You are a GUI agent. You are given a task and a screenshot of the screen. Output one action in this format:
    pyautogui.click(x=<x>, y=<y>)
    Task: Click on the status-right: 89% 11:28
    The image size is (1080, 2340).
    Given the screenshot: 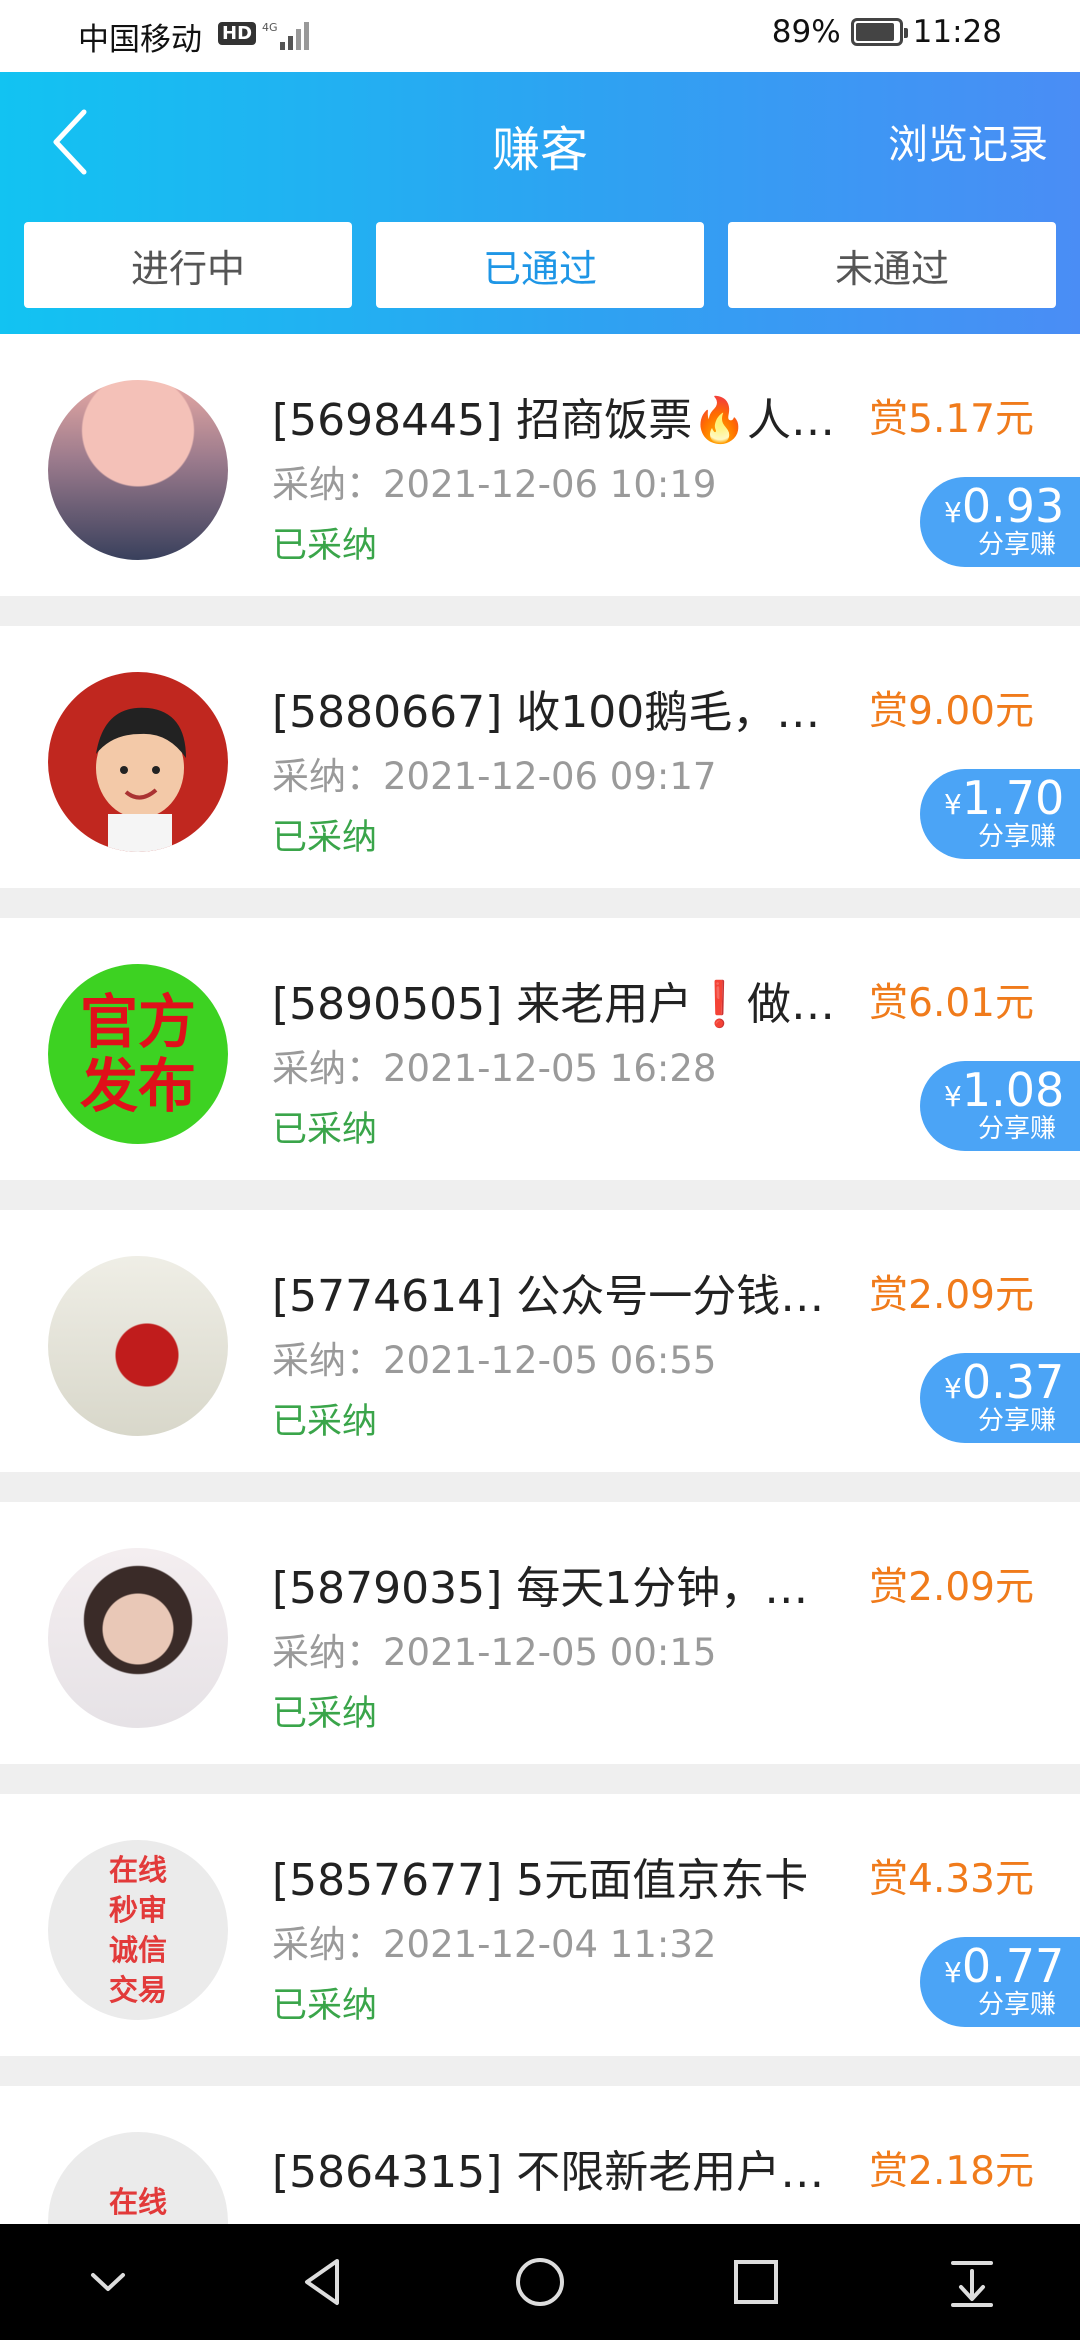 What is the action you would take?
    pyautogui.click(x=887, y=32)
    